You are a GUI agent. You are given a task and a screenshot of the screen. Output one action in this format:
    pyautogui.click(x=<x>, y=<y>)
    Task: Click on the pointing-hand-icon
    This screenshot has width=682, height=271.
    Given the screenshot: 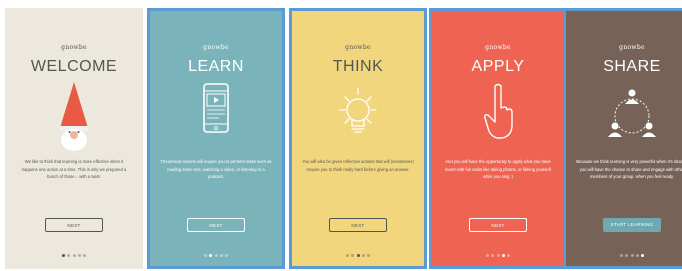 What is the action you would take?
    pyautogui.click(x=498, y=116)
    